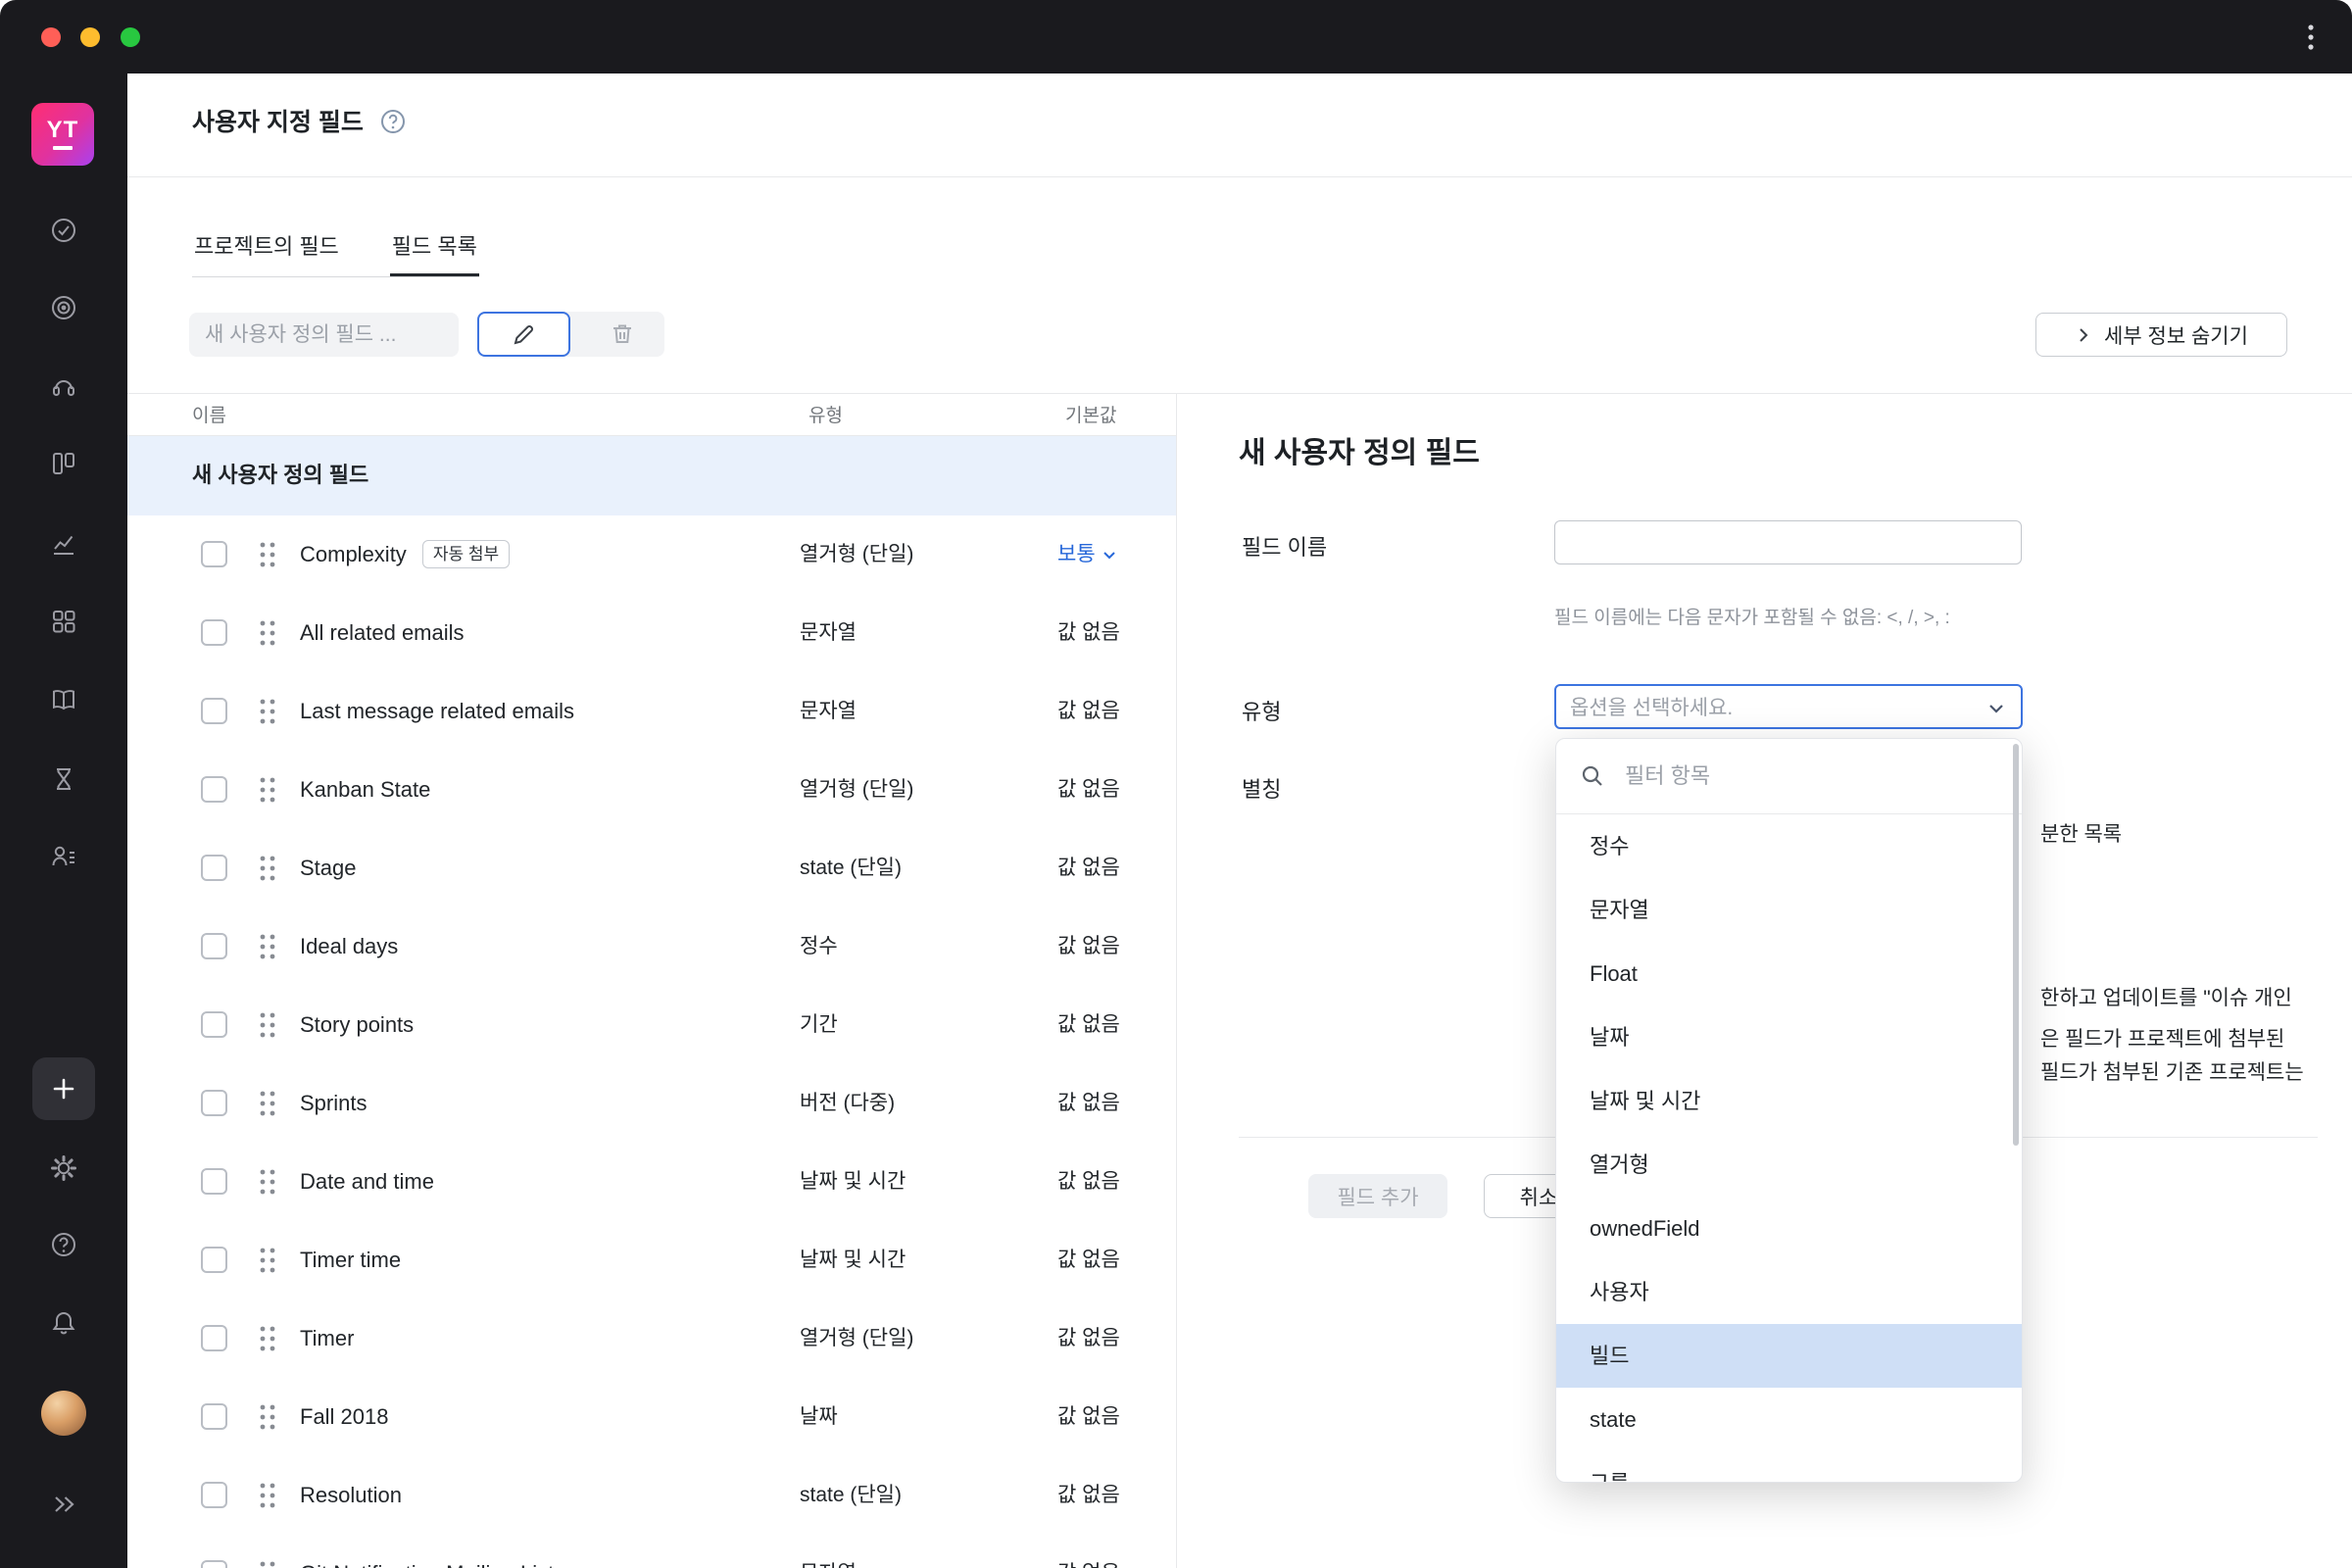 The width and height of the screenshot is (2352, 1568). What do you see at coordinates (1789, 1419) in the screenshot?
I see `type-option: state` at bounding box center [1789, 1419].